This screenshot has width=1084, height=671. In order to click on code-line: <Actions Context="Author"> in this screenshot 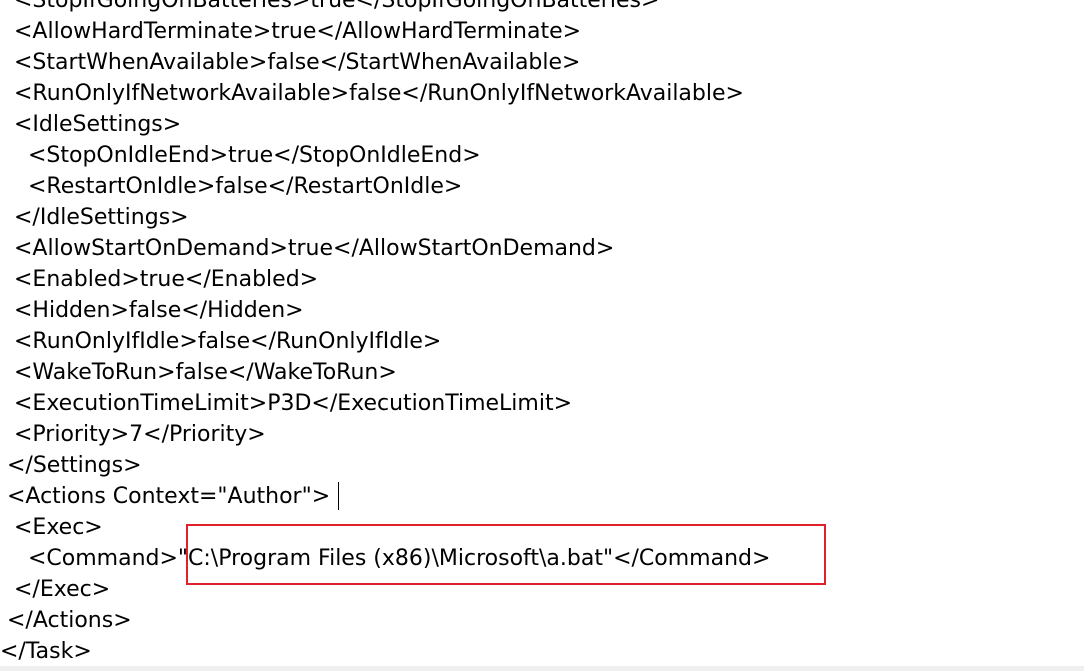, I will do `click(165, 496)`.